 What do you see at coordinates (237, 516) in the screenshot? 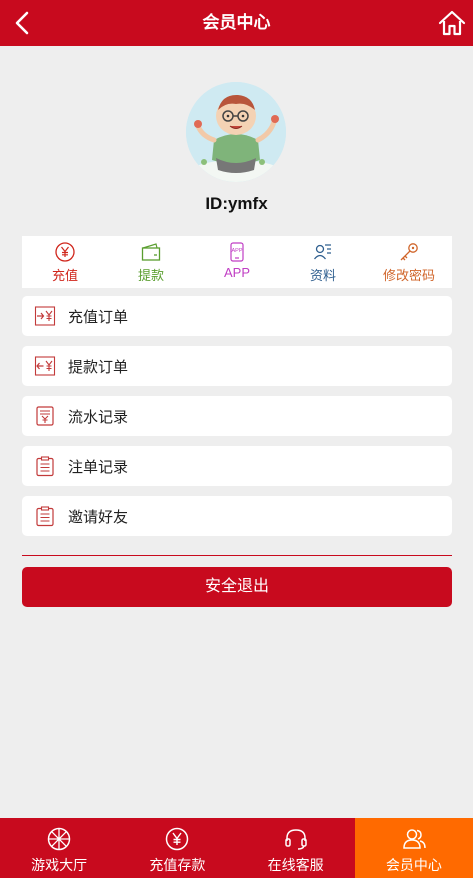
I see `menu-item-invite-friends: 邀请好友` at bounding box center [237, 516].